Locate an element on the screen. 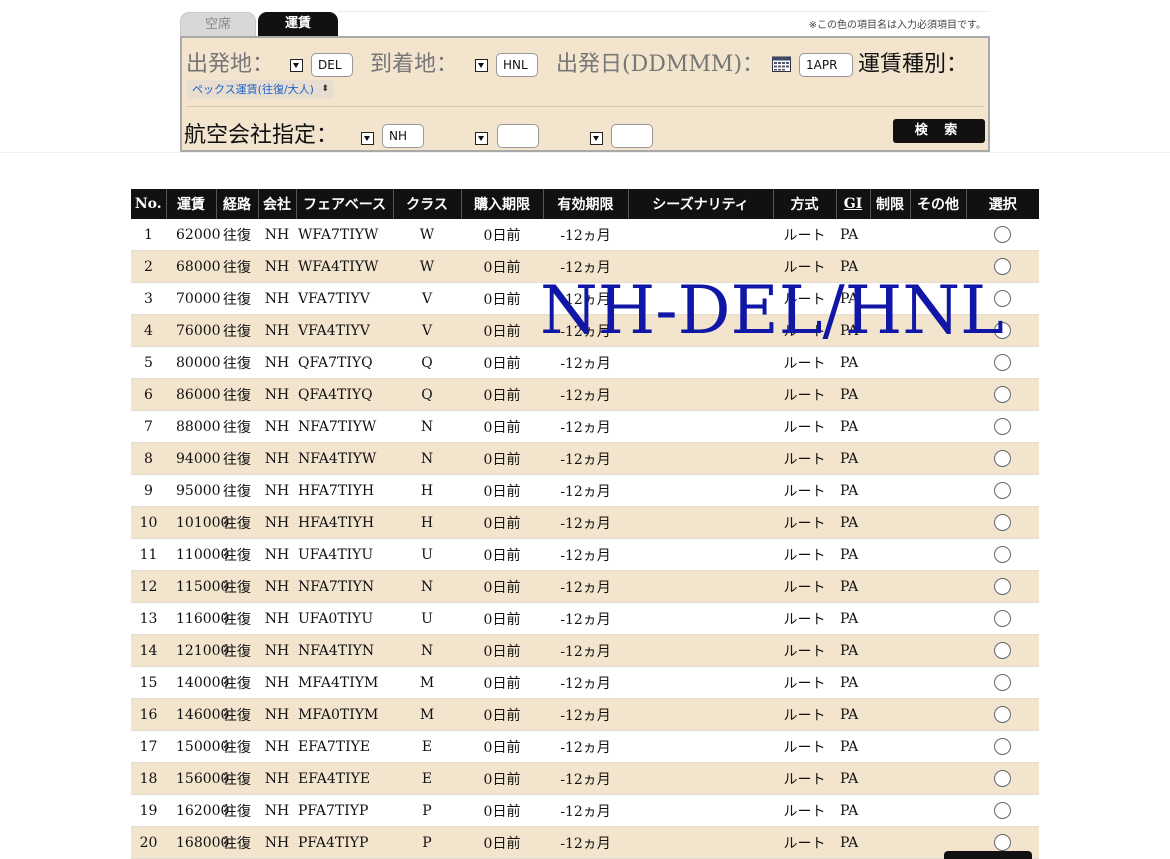  row-fare-basis: EFA4TIYE is located at coordinates (344, 778).